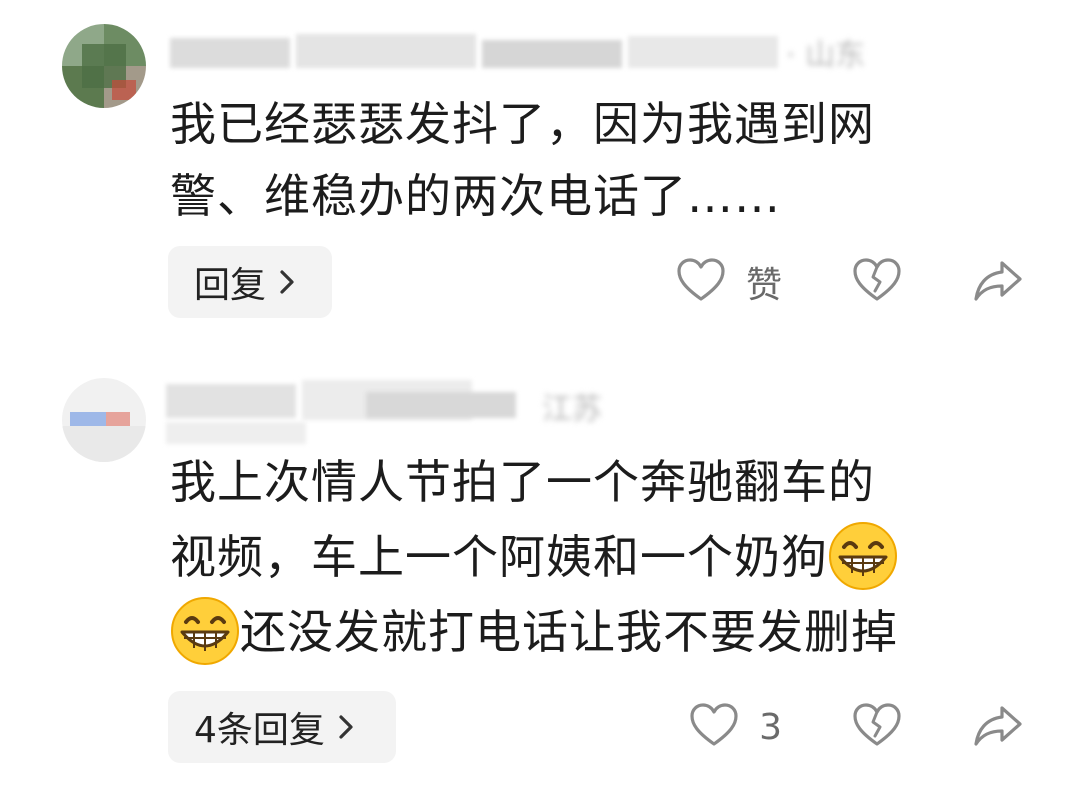 The image size is (1080, 806). I want to click on view-replies-button: 4条回复, so click(282, 727).